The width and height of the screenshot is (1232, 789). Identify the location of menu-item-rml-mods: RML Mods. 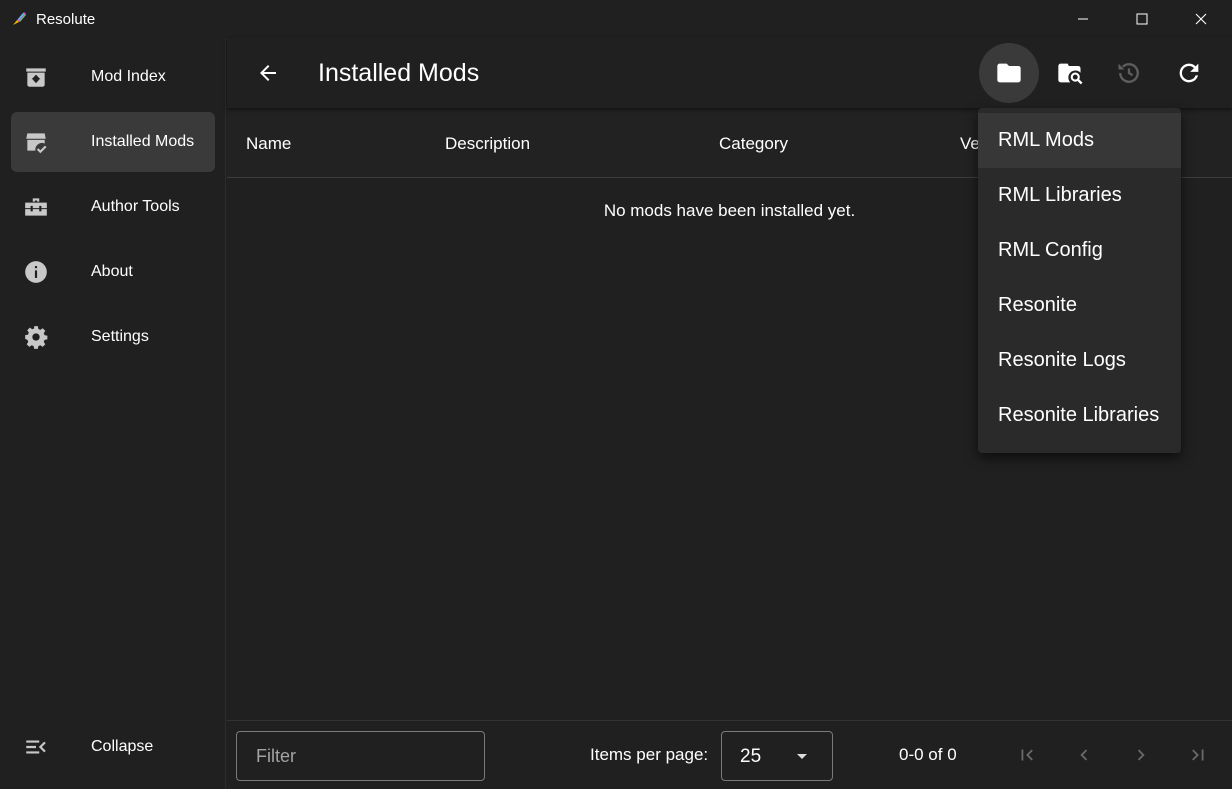
(1079, 140).